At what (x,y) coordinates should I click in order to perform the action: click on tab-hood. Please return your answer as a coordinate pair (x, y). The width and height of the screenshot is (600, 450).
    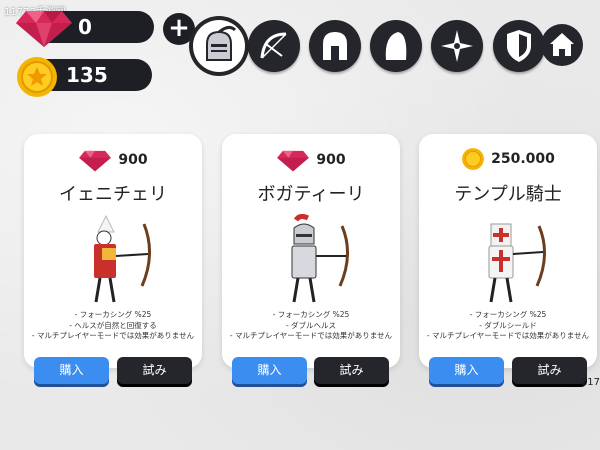
    Looking at the image, I should click on (396, 46).